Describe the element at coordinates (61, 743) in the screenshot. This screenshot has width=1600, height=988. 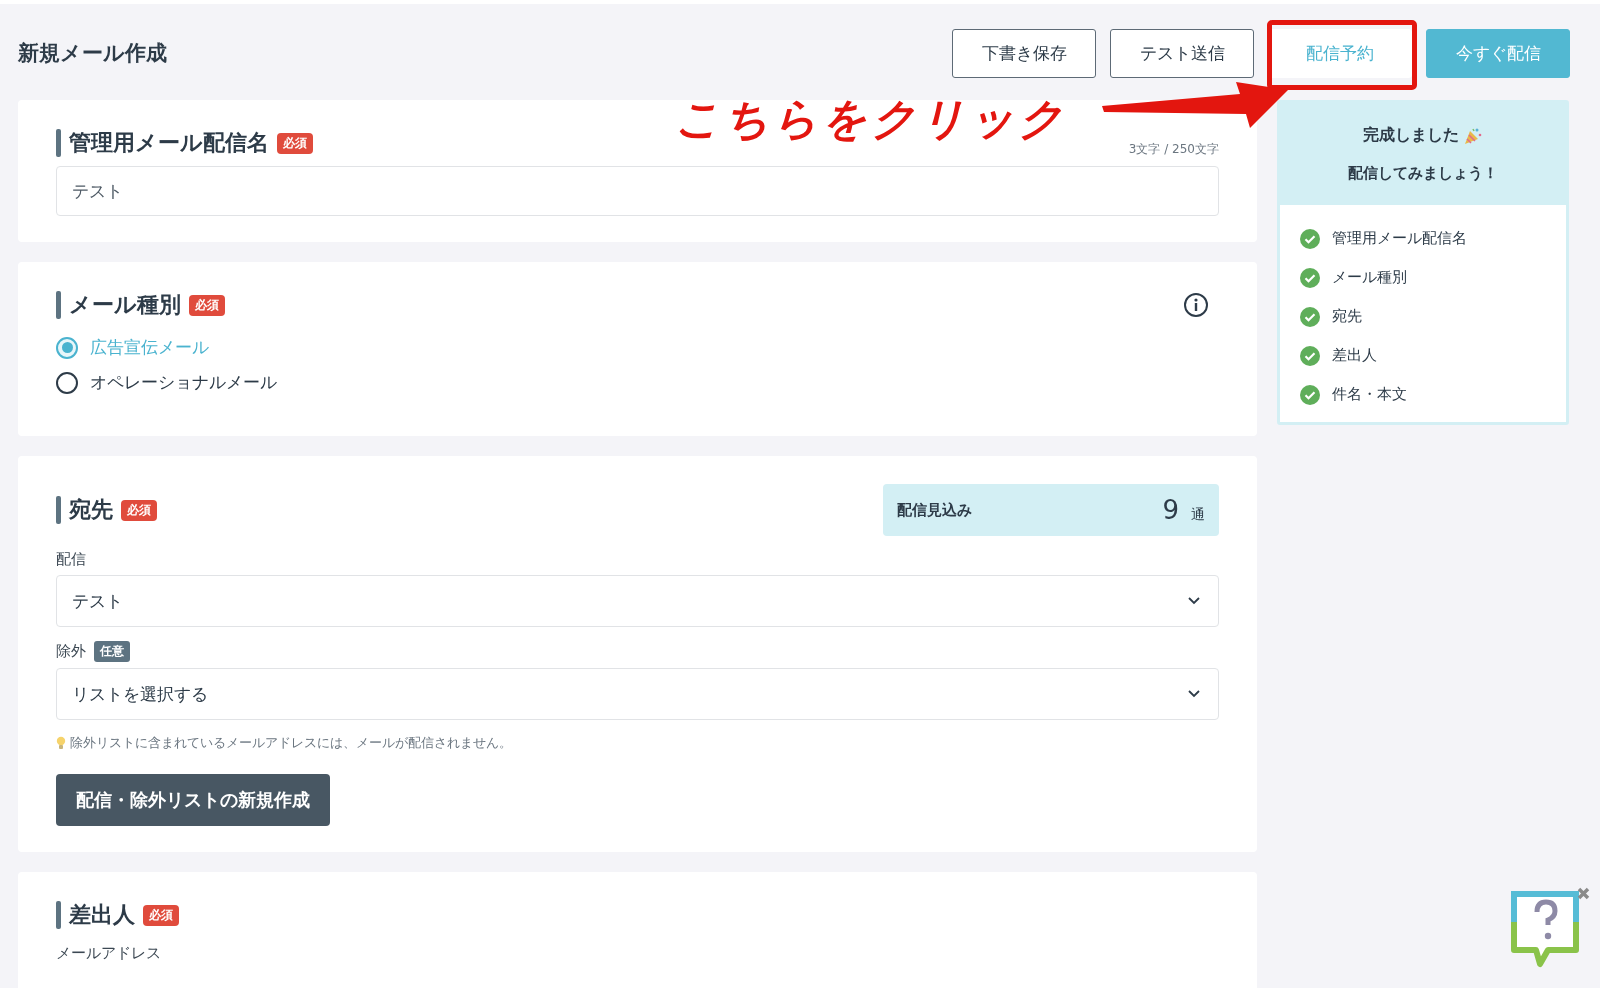
I see `lightbulb-icon` at that location.